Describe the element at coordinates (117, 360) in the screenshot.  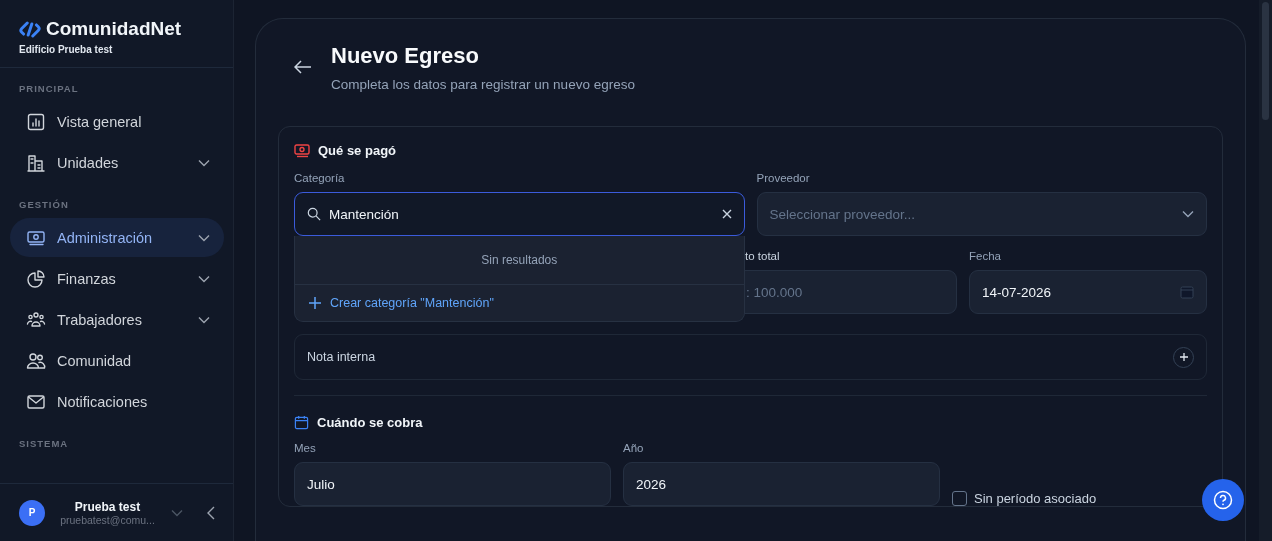
I see `nav-item: Comunidad` at that location.